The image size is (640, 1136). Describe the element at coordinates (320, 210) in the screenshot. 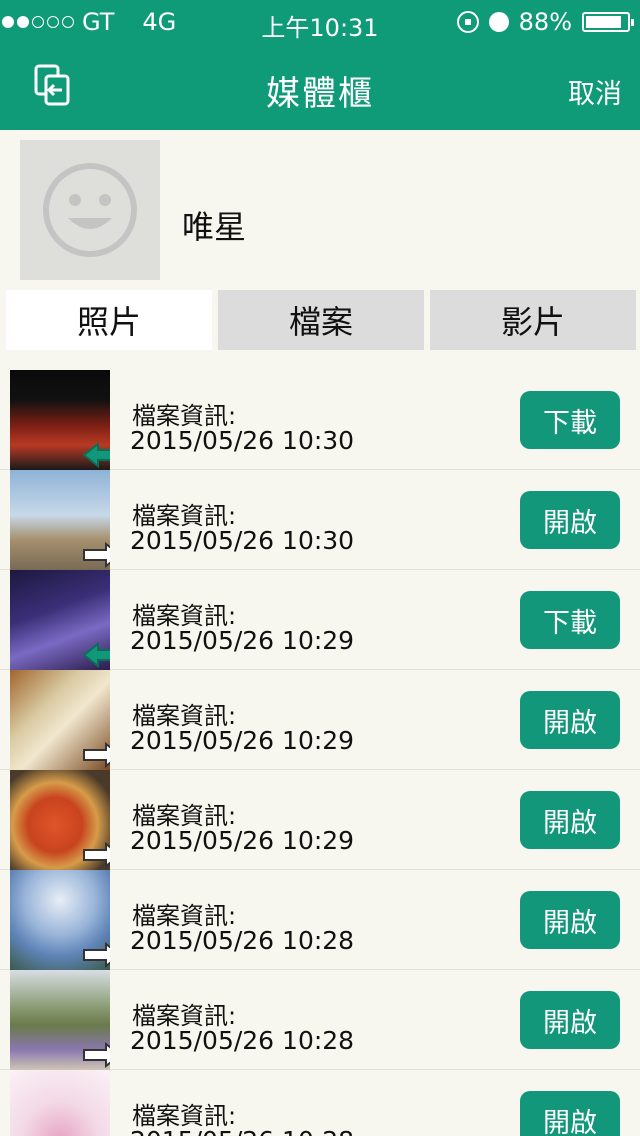

I see `profile-header: 唯星` at that location.